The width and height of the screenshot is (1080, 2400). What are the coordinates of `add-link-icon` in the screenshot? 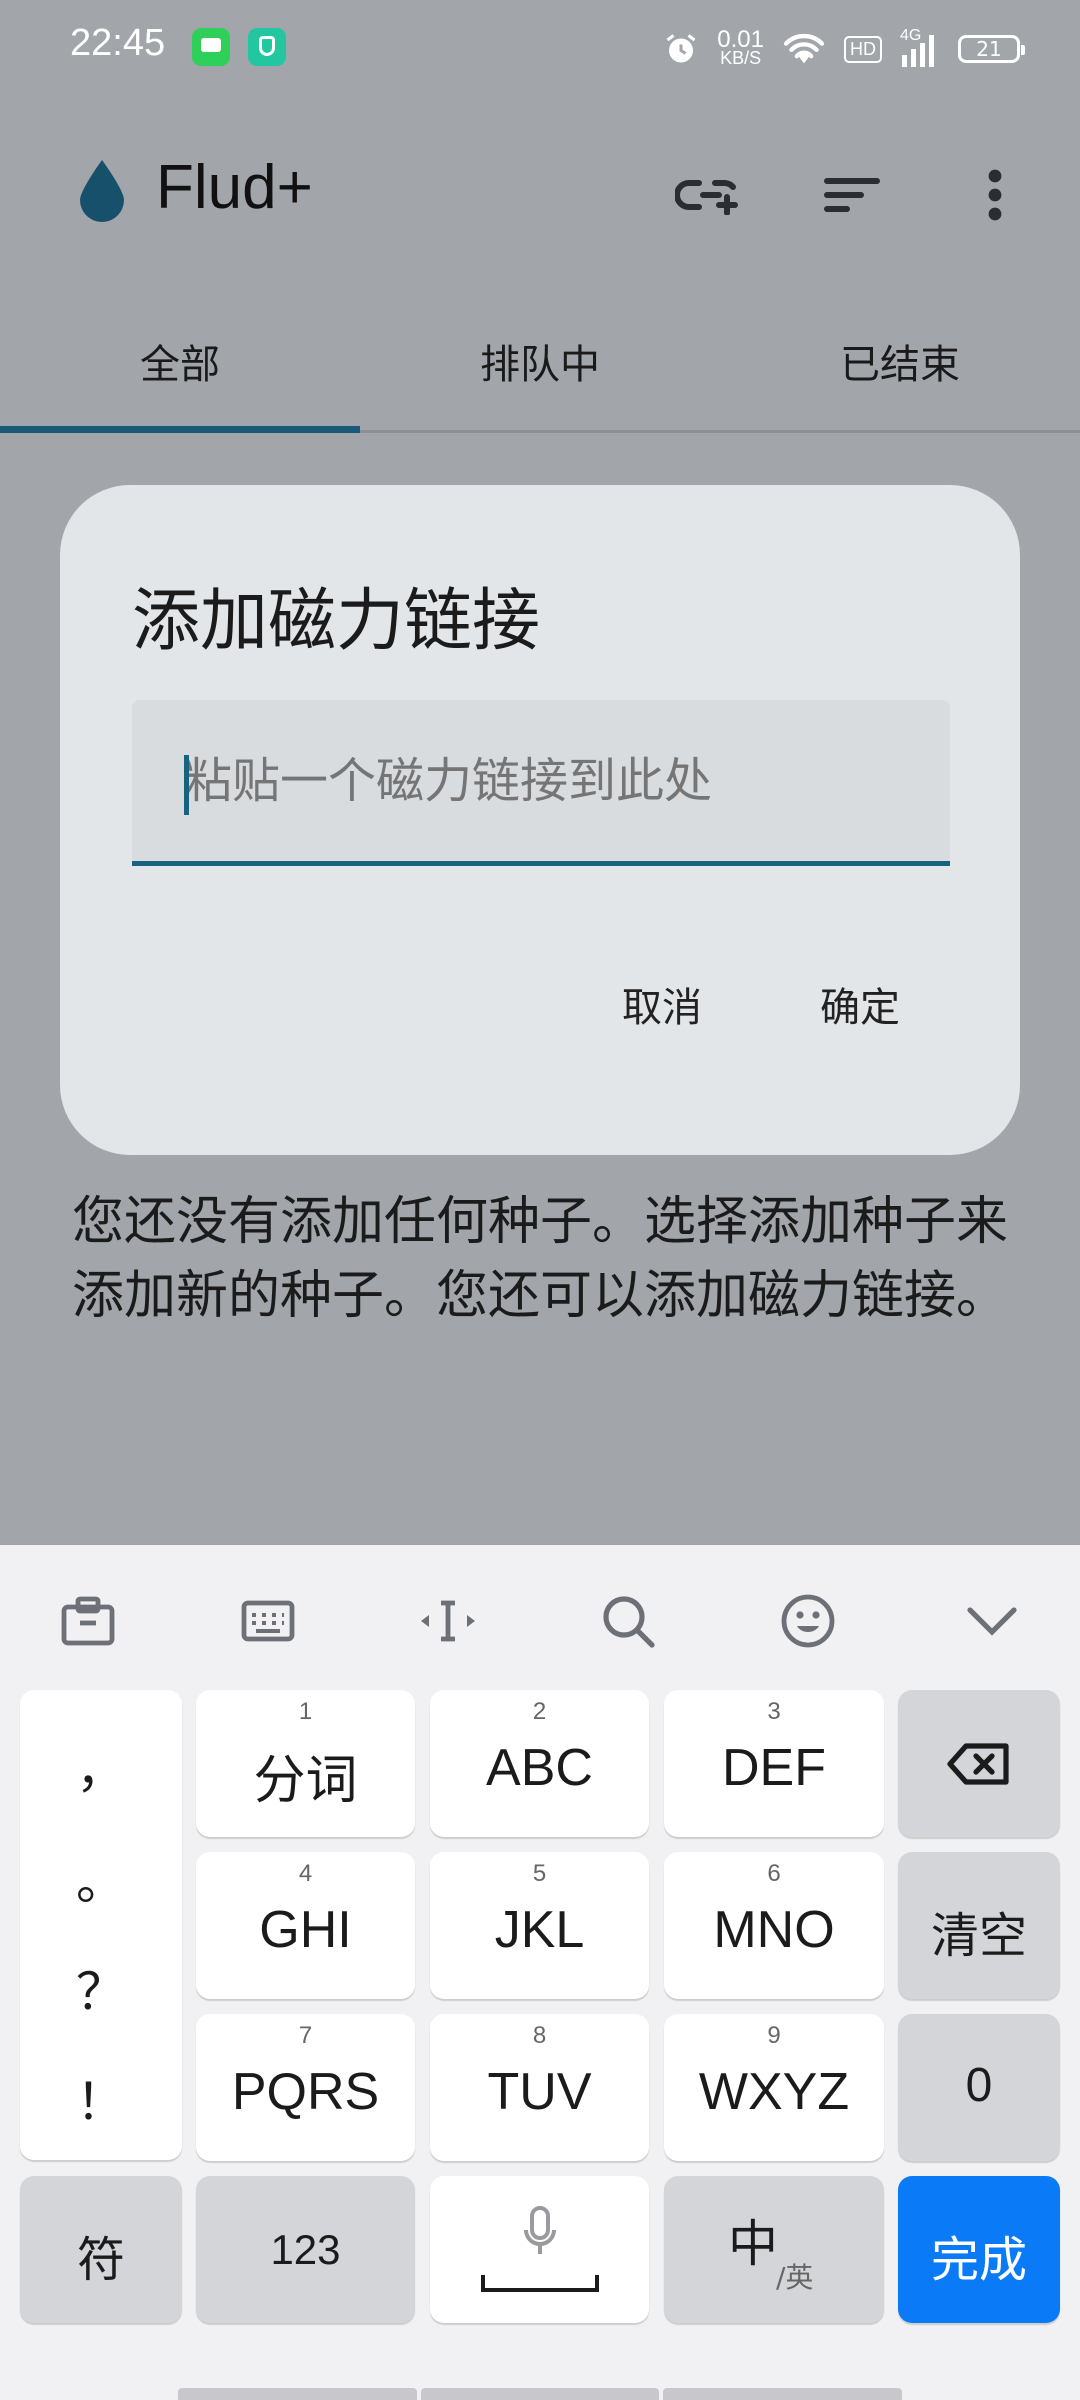 It's located at (707, 195).